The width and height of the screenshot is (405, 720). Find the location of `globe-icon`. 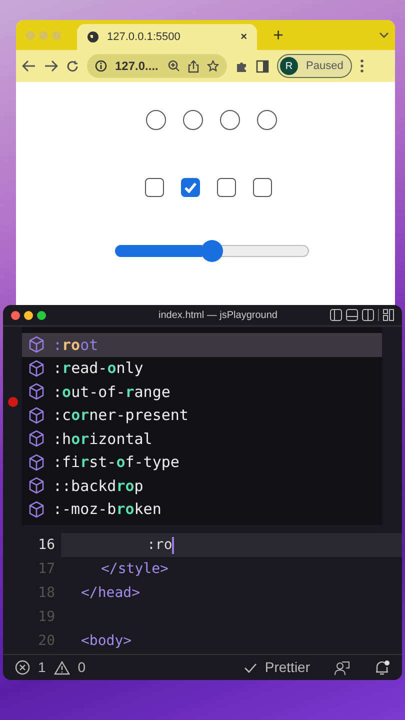

globe-icon is located at coordinates (93, 37).